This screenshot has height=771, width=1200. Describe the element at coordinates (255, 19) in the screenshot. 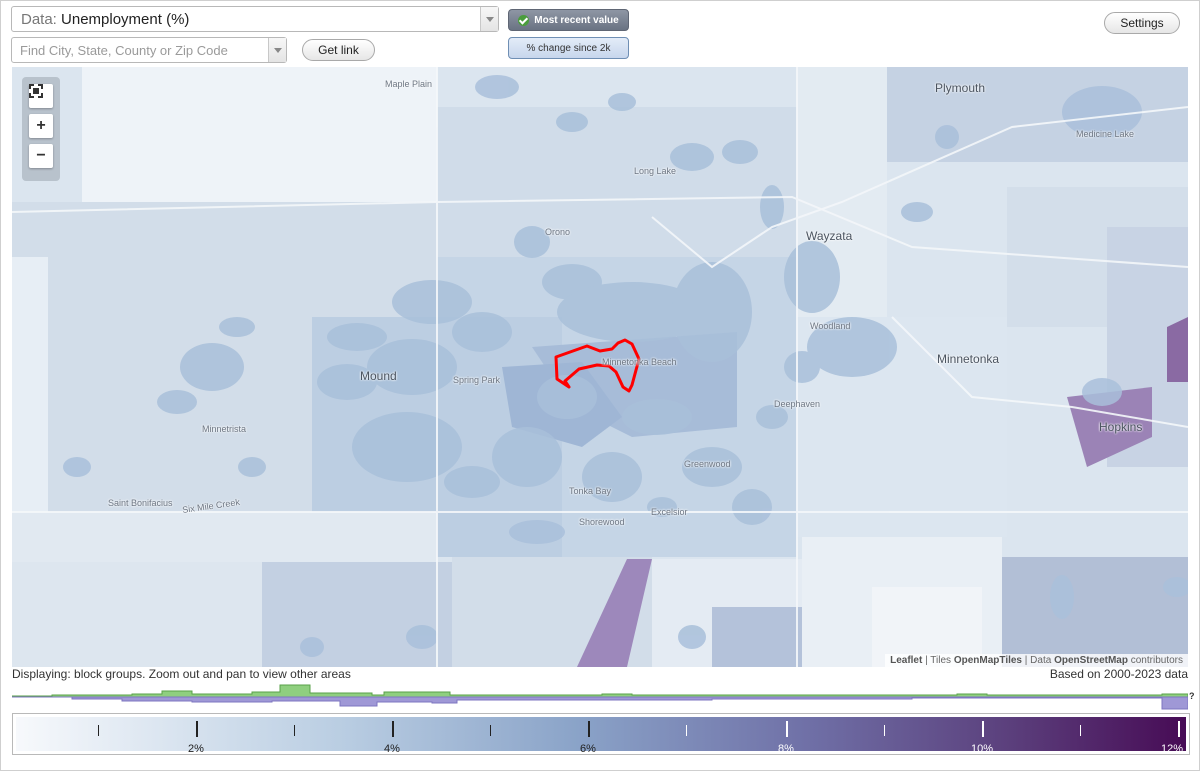

I see `data-select: Data: Unemployment (%)` at that location.